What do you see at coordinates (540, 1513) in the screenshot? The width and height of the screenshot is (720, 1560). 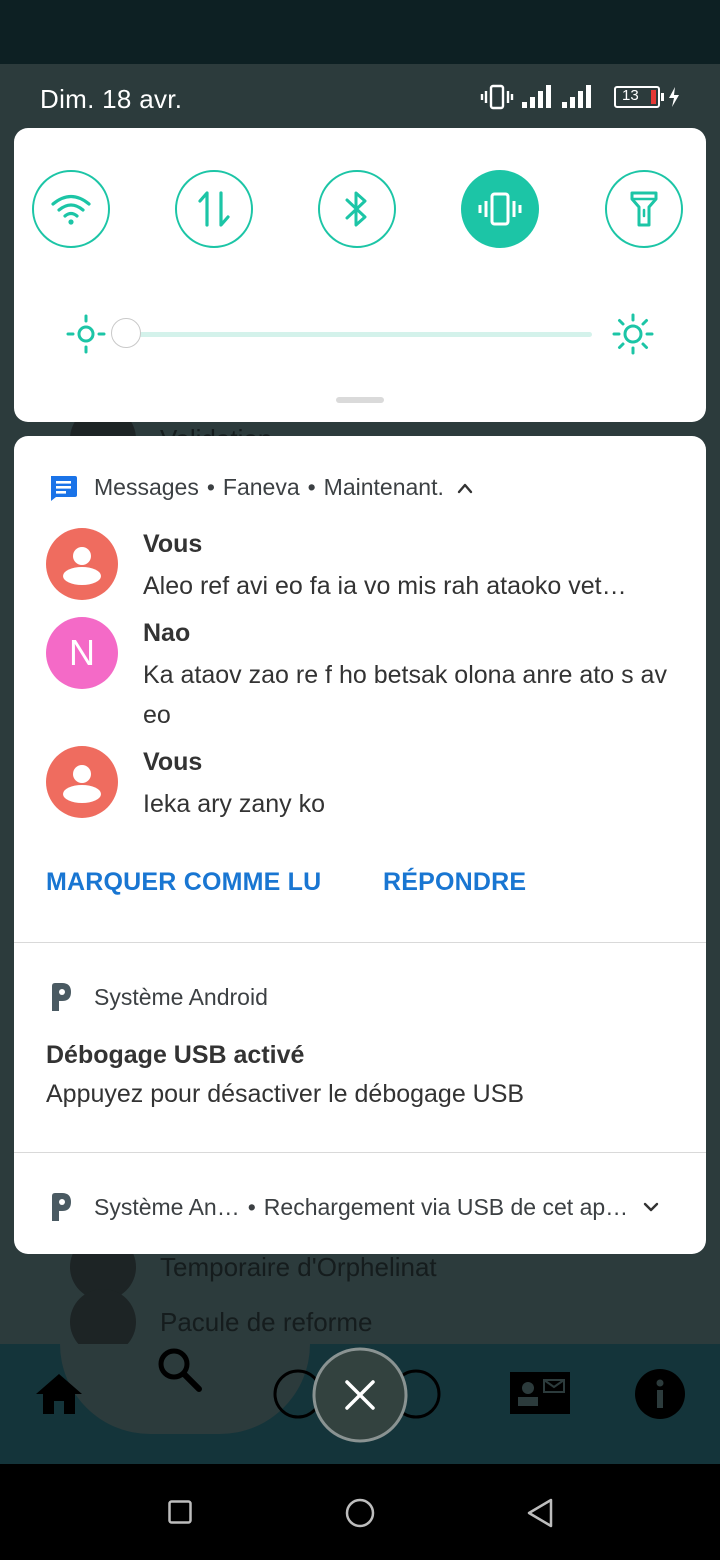 I see `back-icon` at bounding box center [540, 1513].